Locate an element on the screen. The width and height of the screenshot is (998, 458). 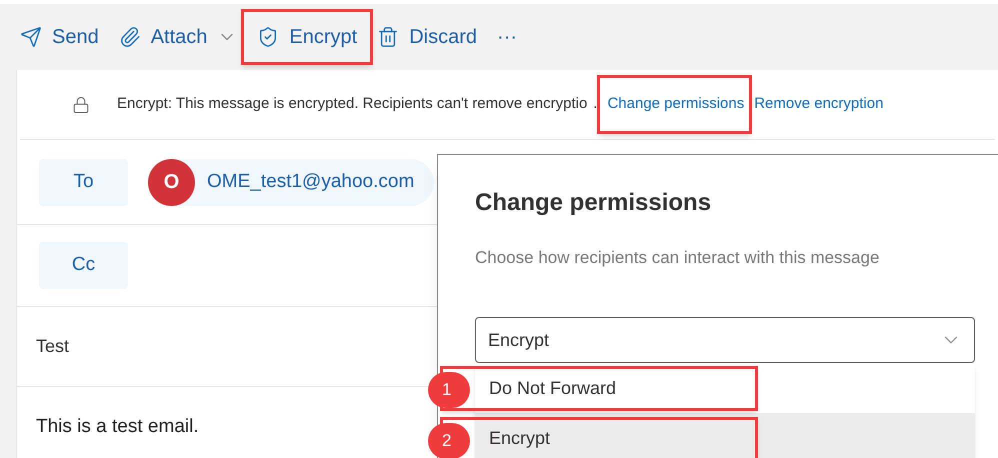
toolbar-button: Discard is located at coordinates (427, 37).